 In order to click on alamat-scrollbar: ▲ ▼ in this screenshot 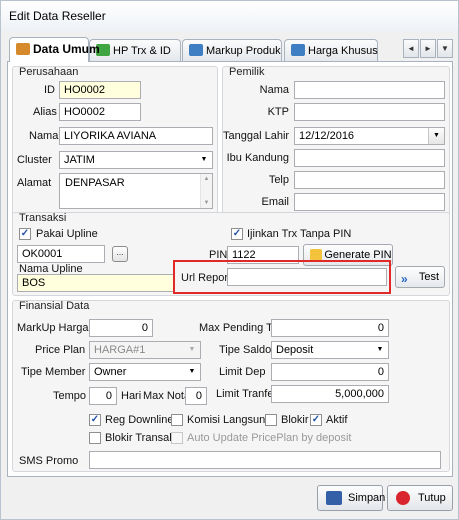, I will do `click(206, 191)`.